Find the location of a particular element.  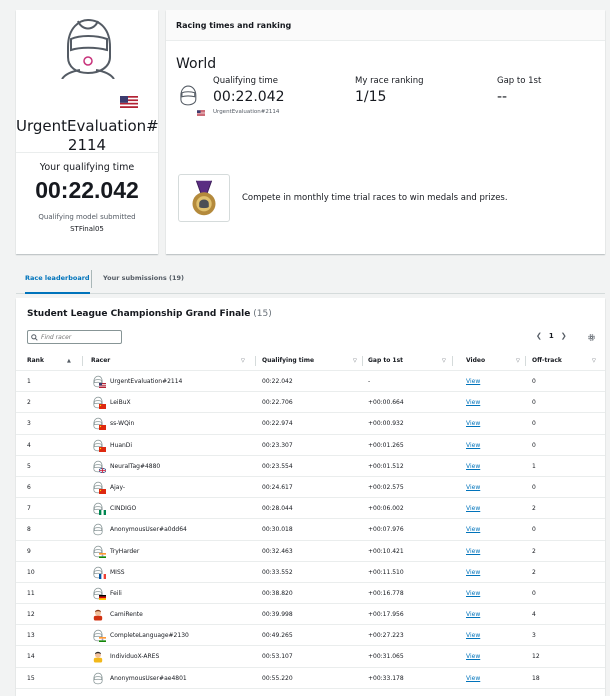

prev-page-icon: ❮ is located at coordinates (539, 336).